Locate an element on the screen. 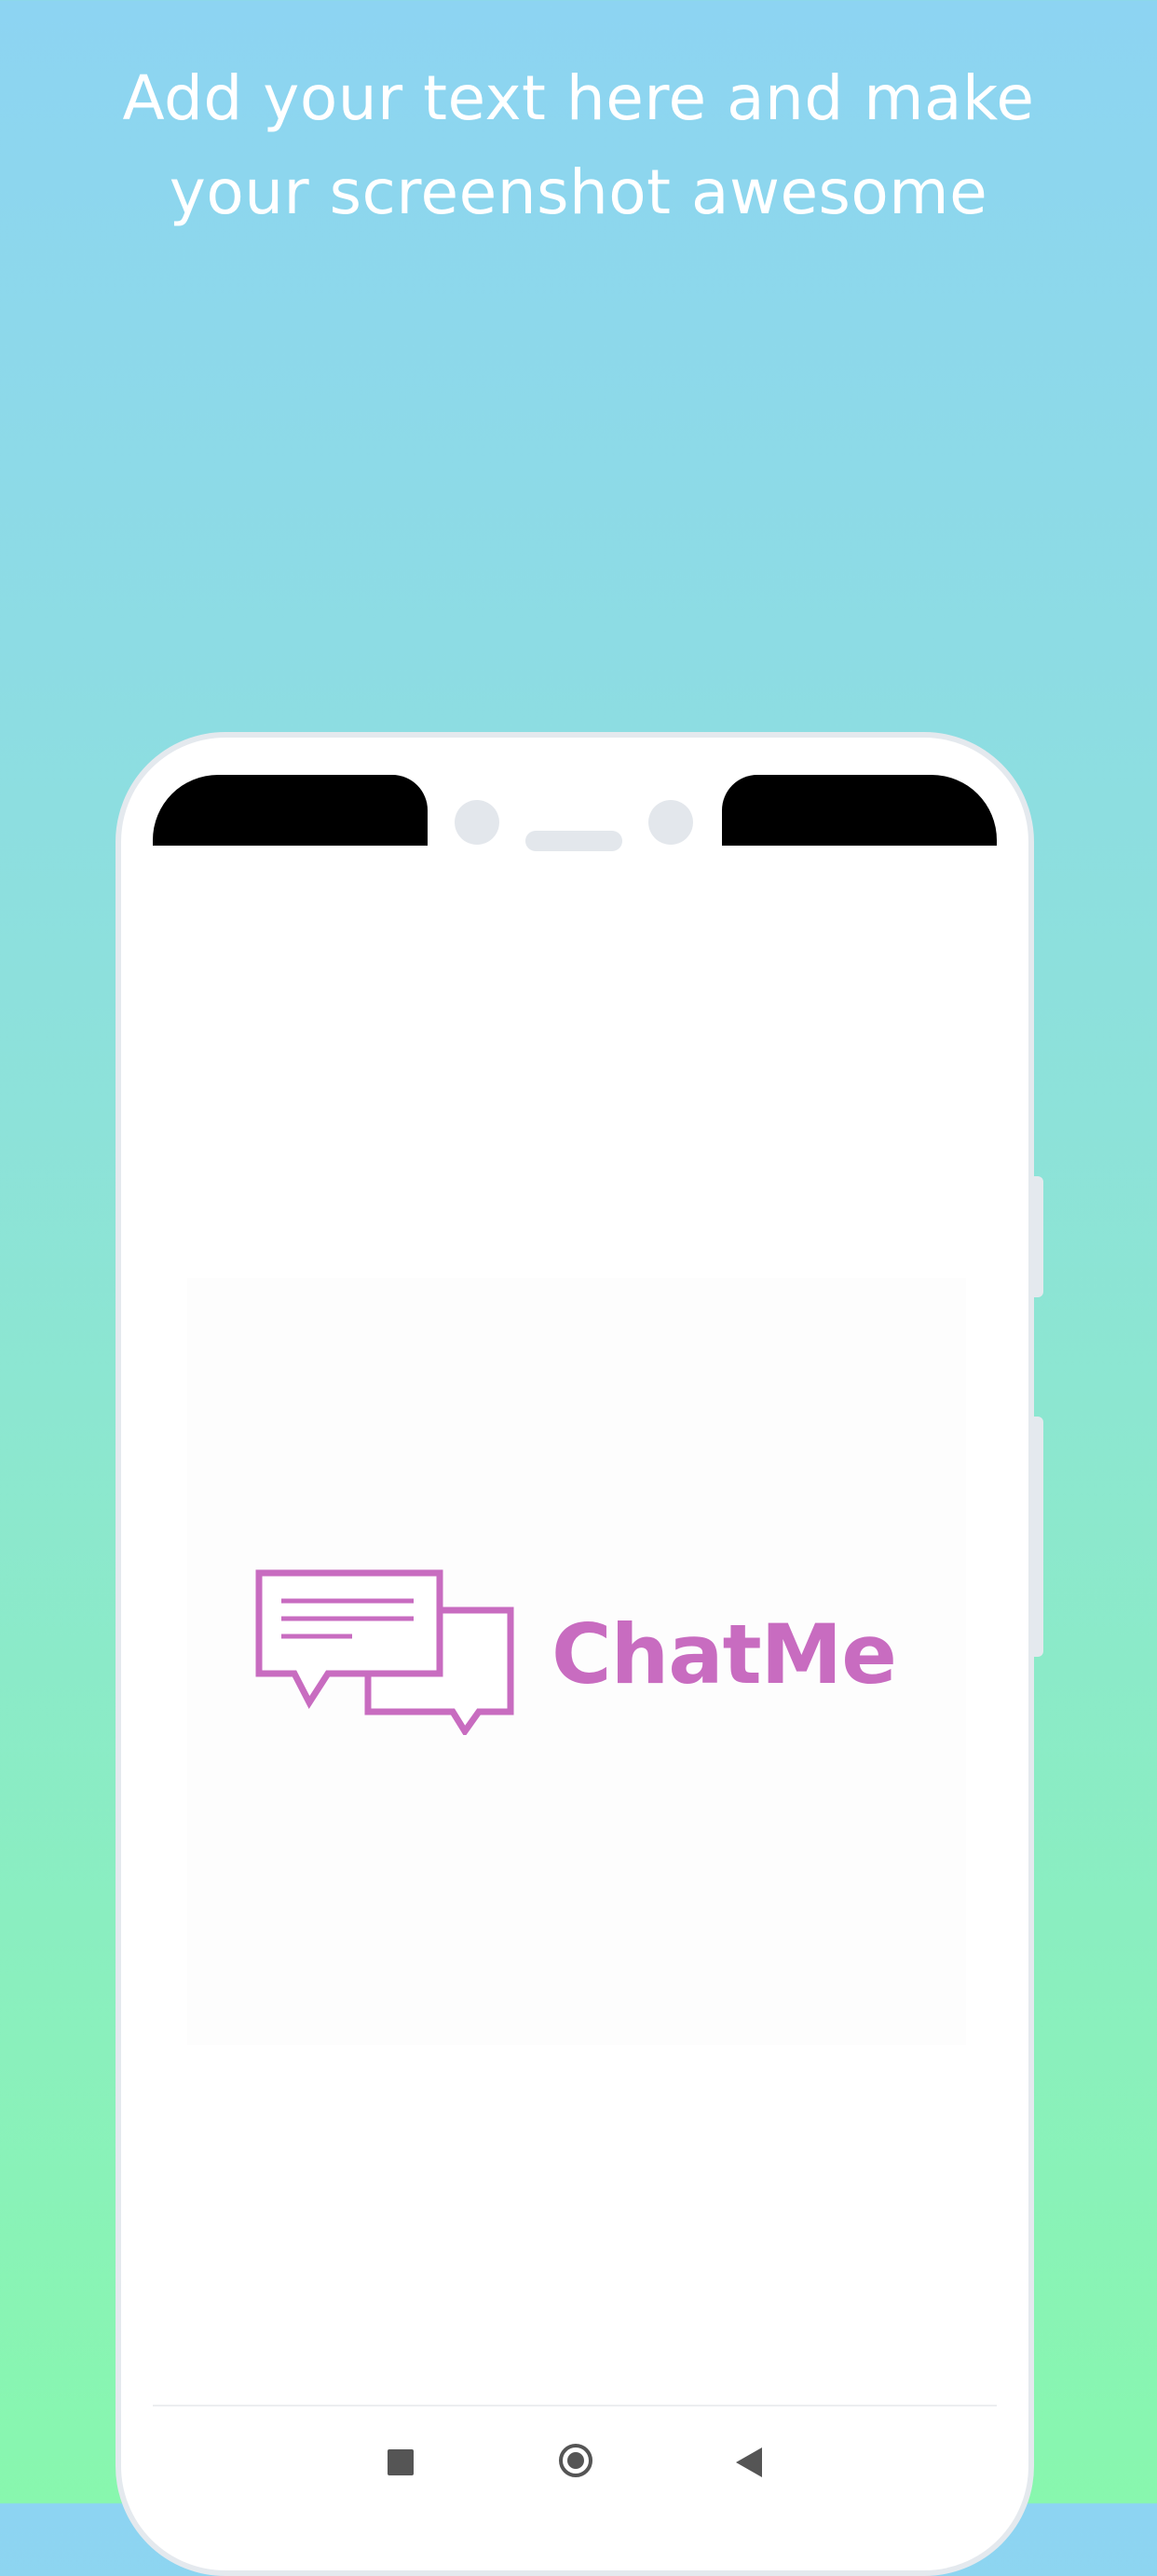 This screenshot has width=1157, height=2576. sensor-icon is located at coordinates (670, 822).